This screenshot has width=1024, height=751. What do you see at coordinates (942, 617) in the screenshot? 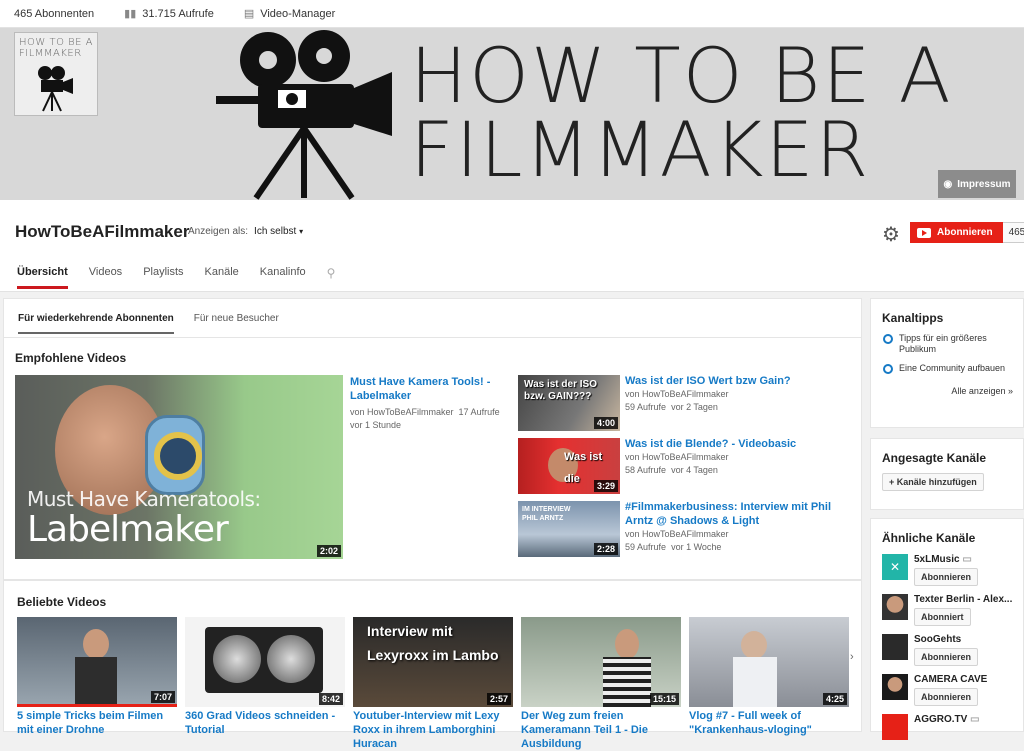
I see `subscribed-button: Abonniert` at bounding box center [942, 617].